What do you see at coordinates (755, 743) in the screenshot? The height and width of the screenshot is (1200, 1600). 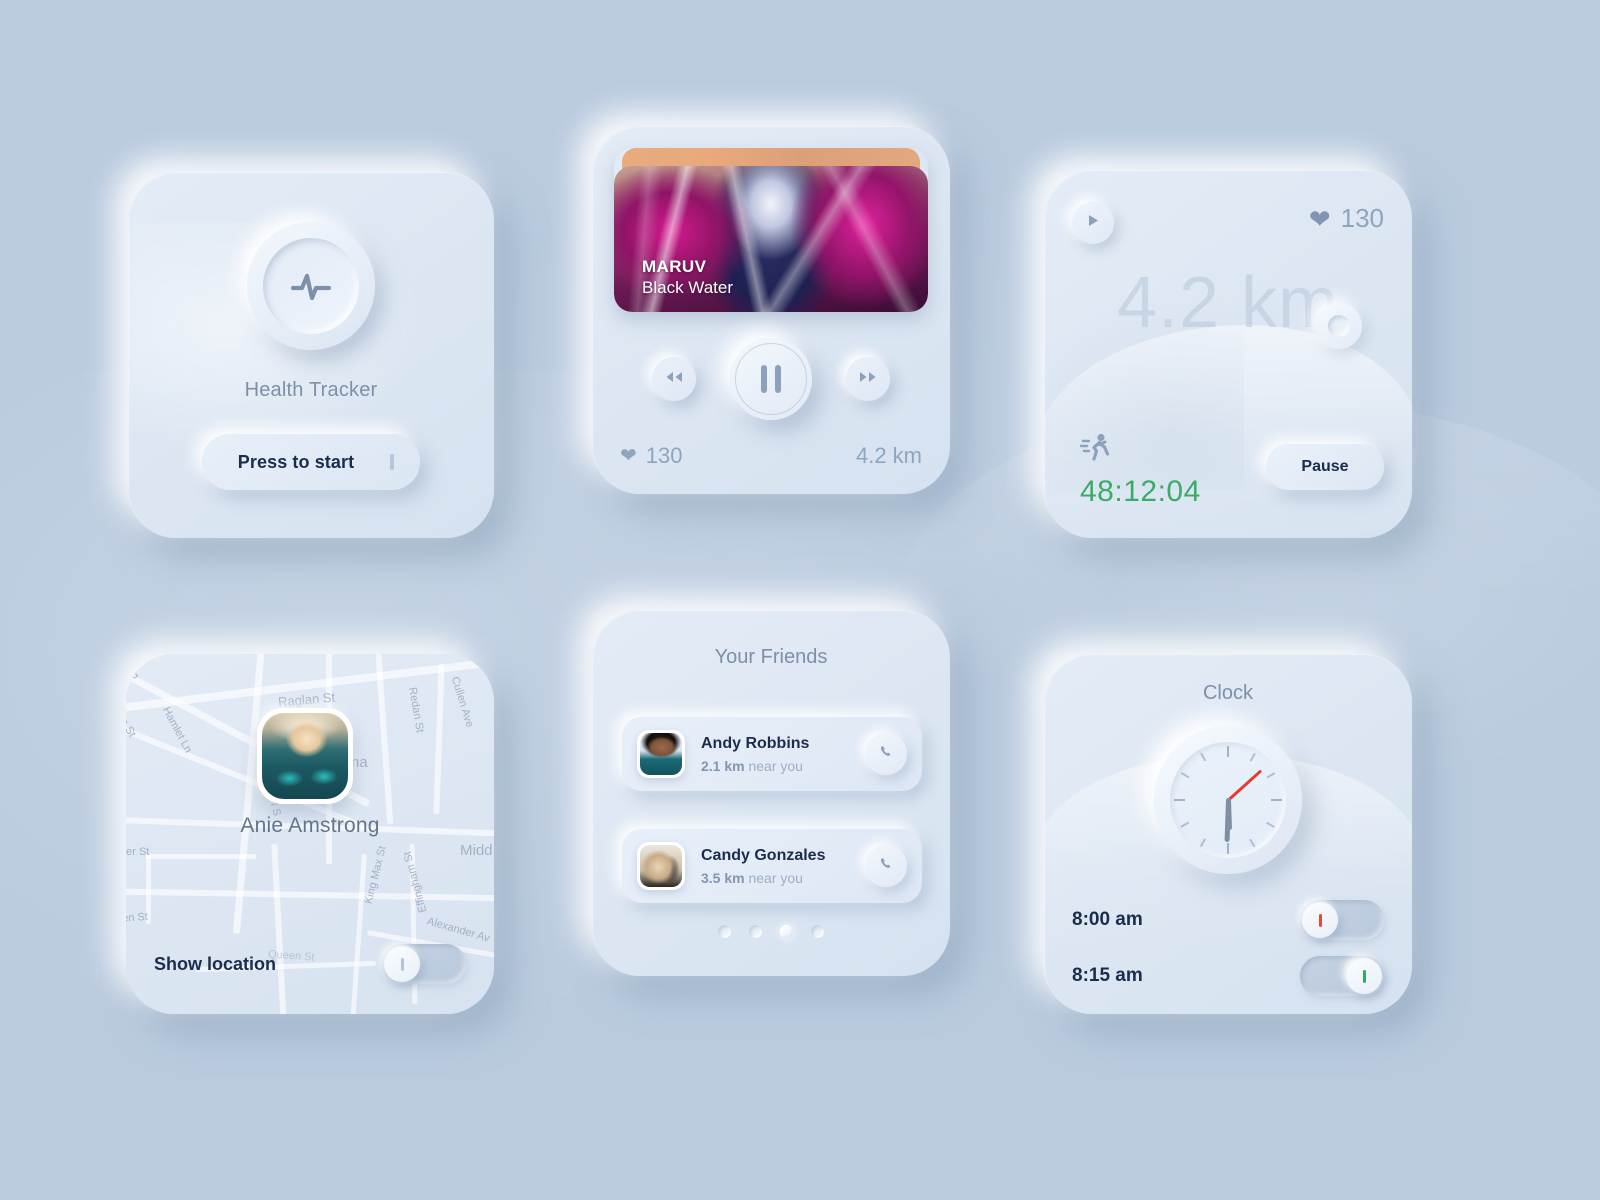 I see `friend-name: Andy Robbins` at bounding box center [755, 743].